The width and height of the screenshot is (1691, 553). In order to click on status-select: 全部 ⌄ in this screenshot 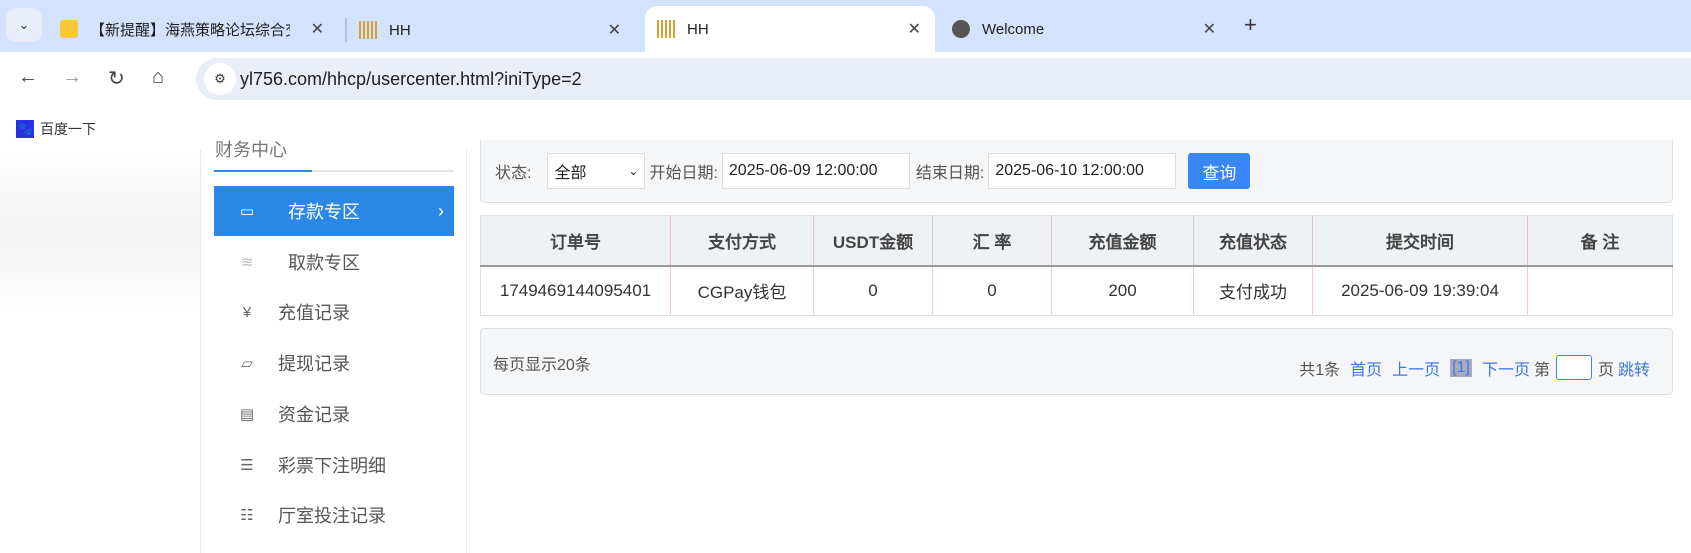, I will do `click(596, 171)`.